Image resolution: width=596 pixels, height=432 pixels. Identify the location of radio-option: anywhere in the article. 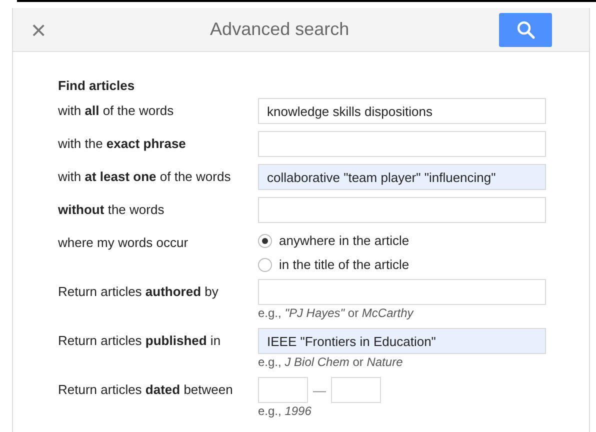
(402, 240).